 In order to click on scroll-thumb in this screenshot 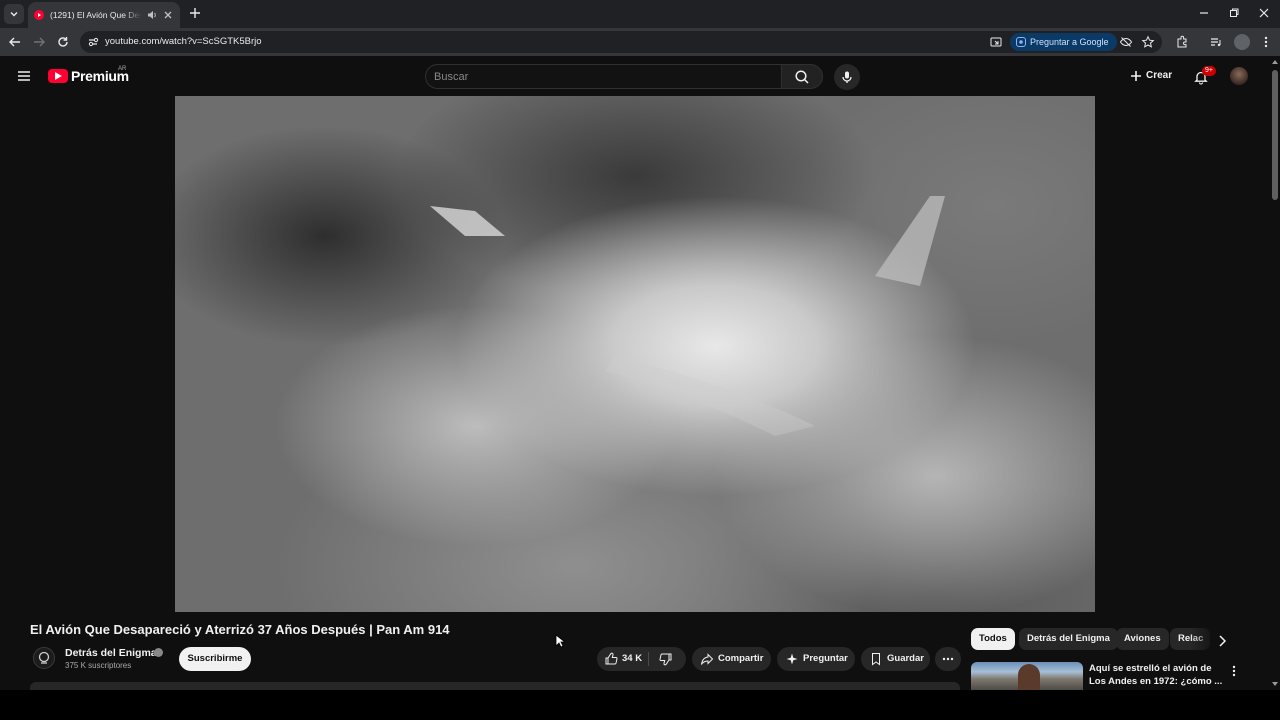, I will do `click(1275, 135)`.